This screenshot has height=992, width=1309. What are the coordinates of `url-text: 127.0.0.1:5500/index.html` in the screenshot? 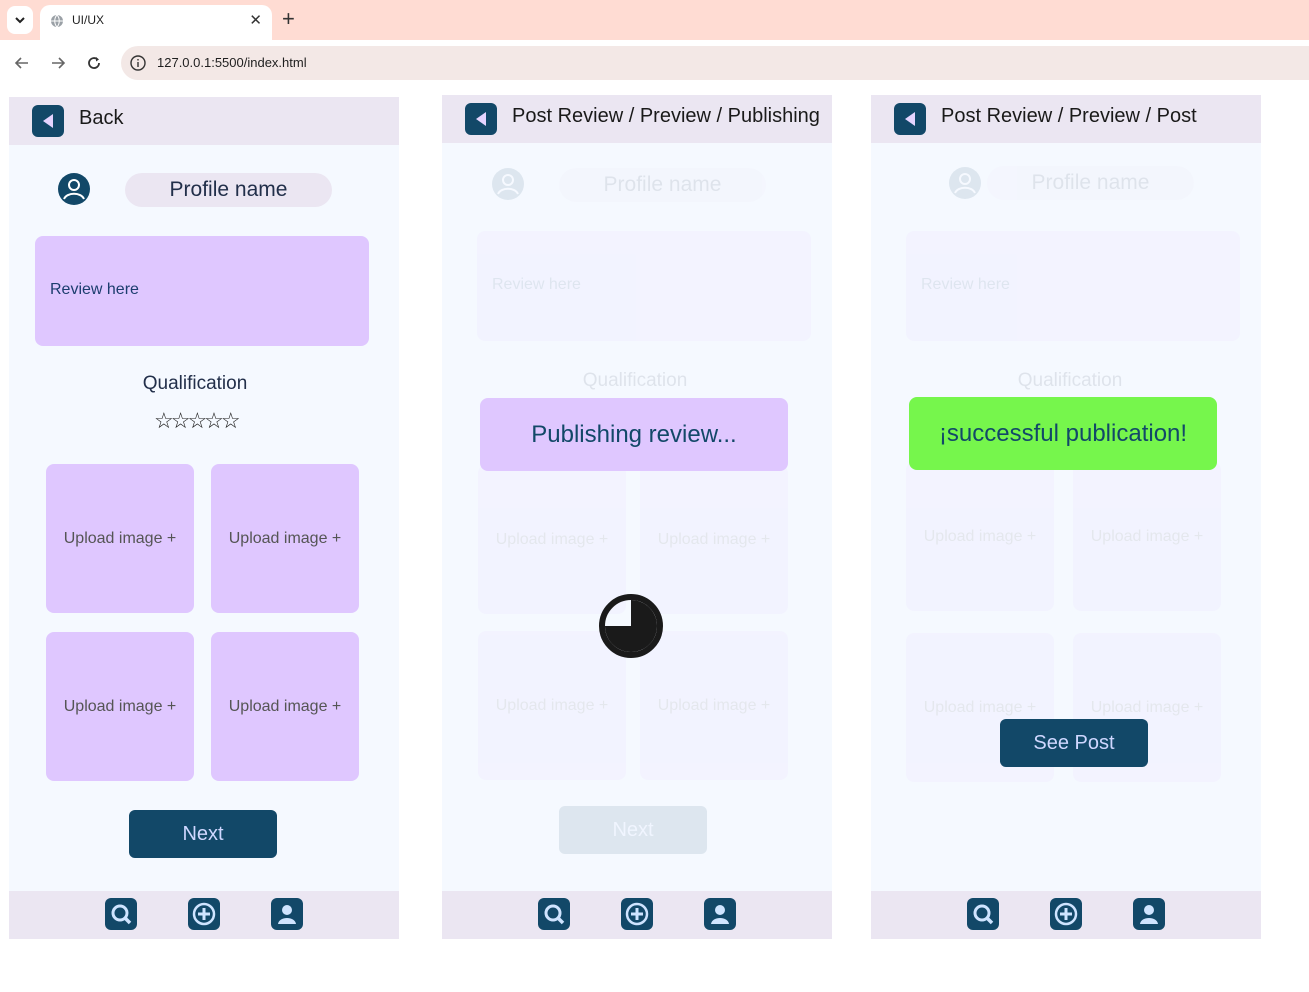 It's located at (232, 62).